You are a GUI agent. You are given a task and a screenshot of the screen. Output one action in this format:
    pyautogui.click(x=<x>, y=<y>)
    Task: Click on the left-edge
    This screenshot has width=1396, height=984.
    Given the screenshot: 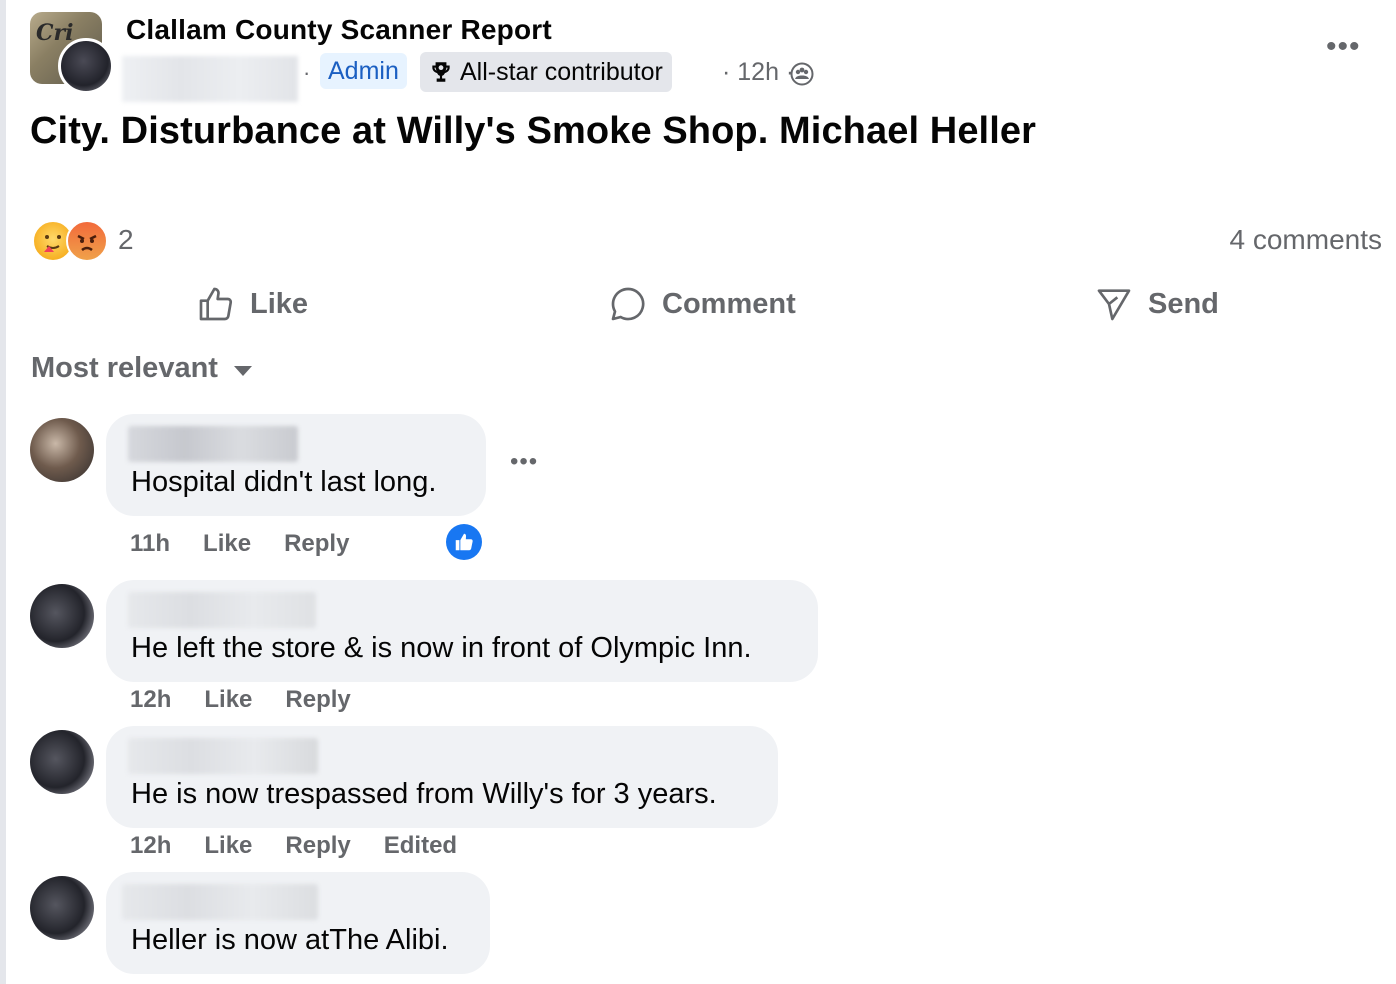 What is the action you would take?
    pyautogui.click(x=3, y=492)
    